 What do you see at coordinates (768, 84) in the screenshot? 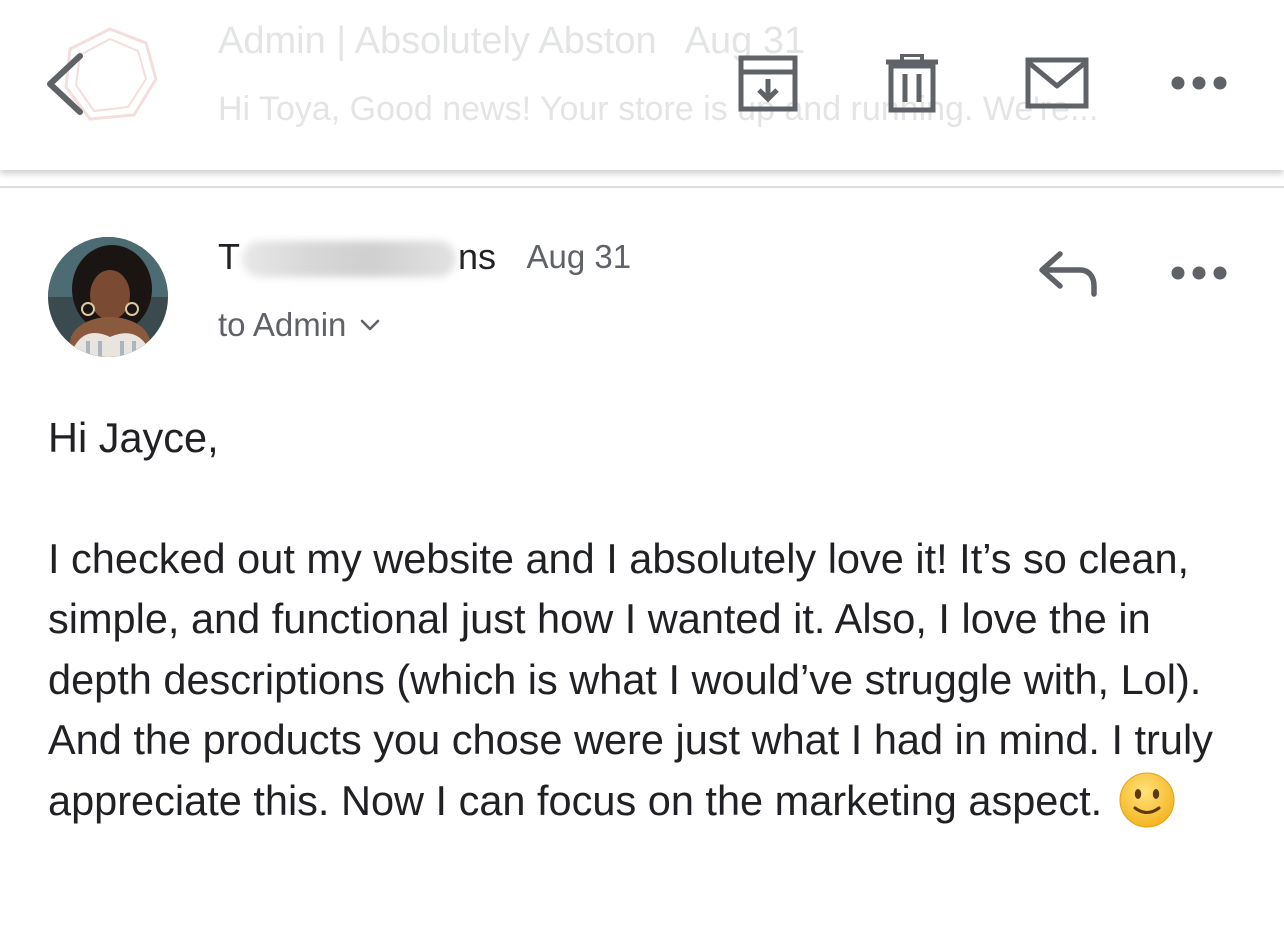
I see `archive-icon` at bounding box center [768, 84].